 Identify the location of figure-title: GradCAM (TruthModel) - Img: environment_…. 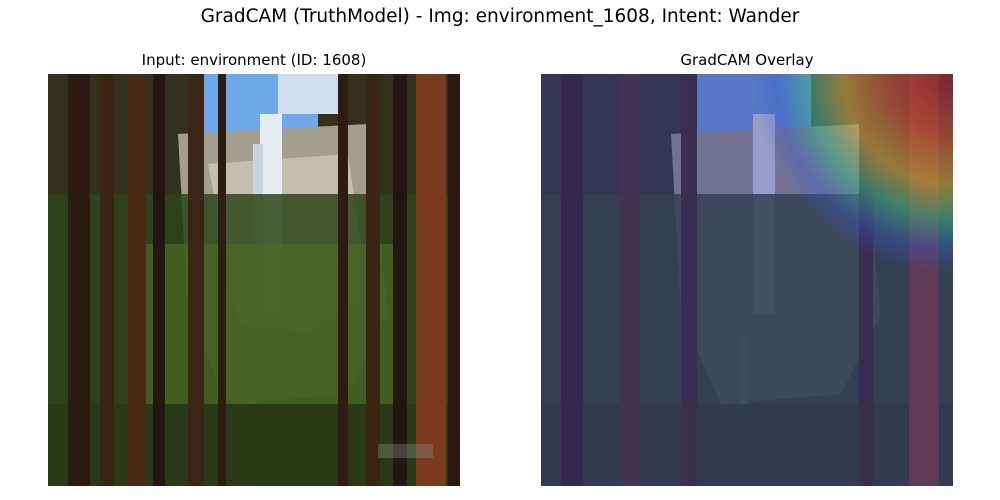
(500, 16).